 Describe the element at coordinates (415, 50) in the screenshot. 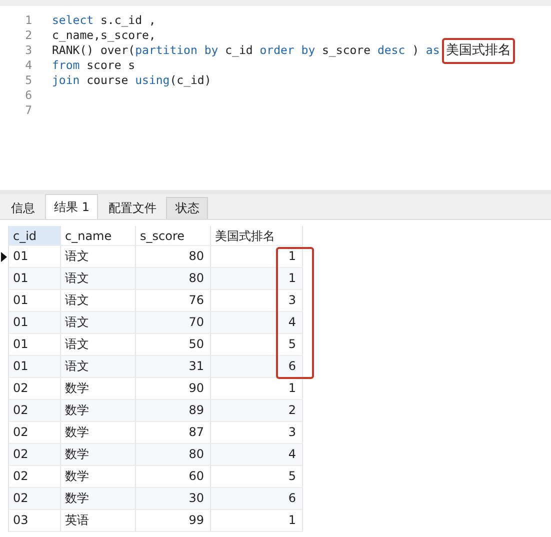

I see `code-text: )` at that location.